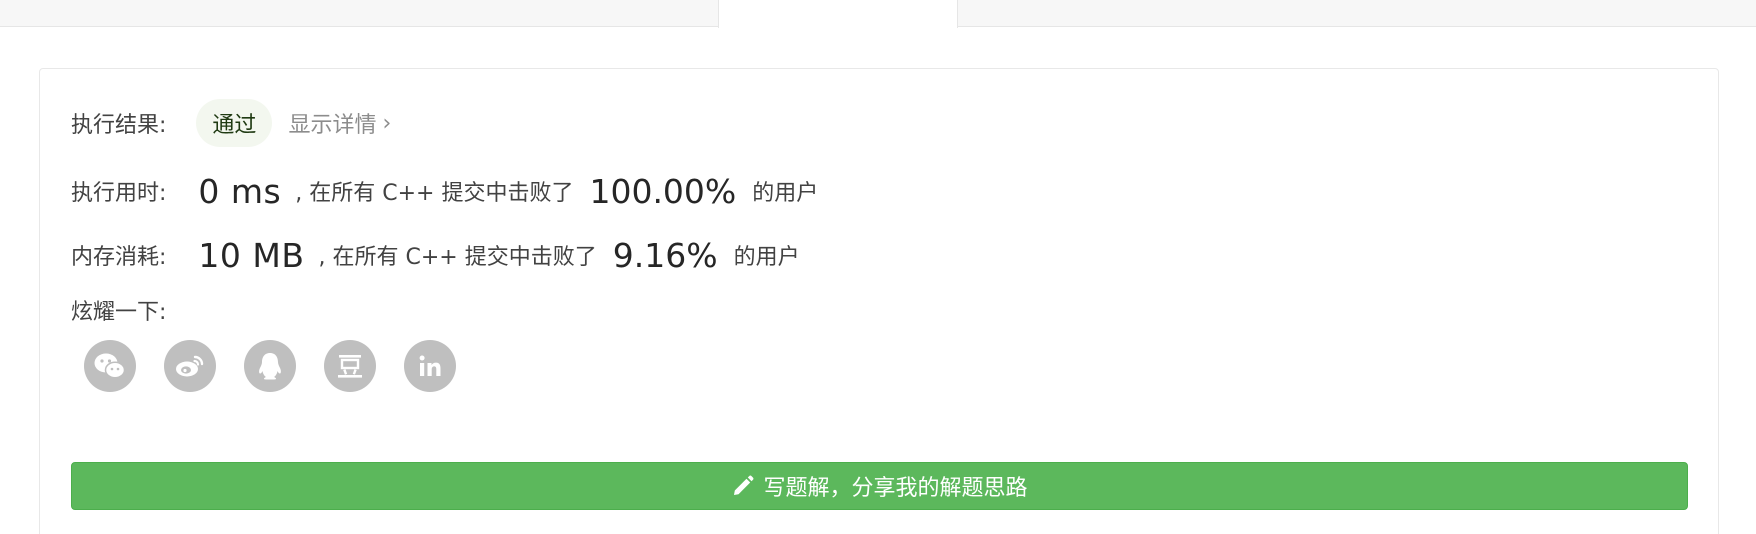  I want to click on status-badge: 通过, so click(234, 123).